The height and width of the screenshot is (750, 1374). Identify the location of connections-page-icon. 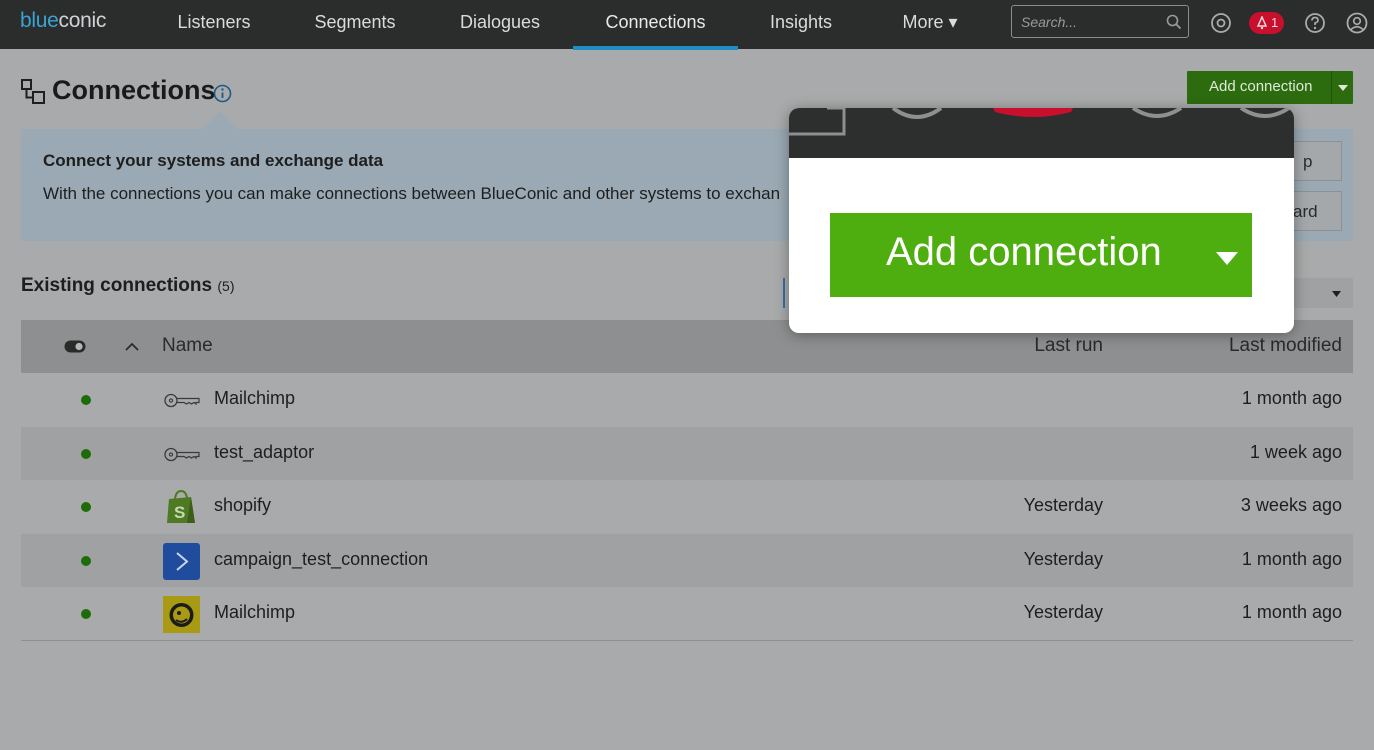
(33, 91).